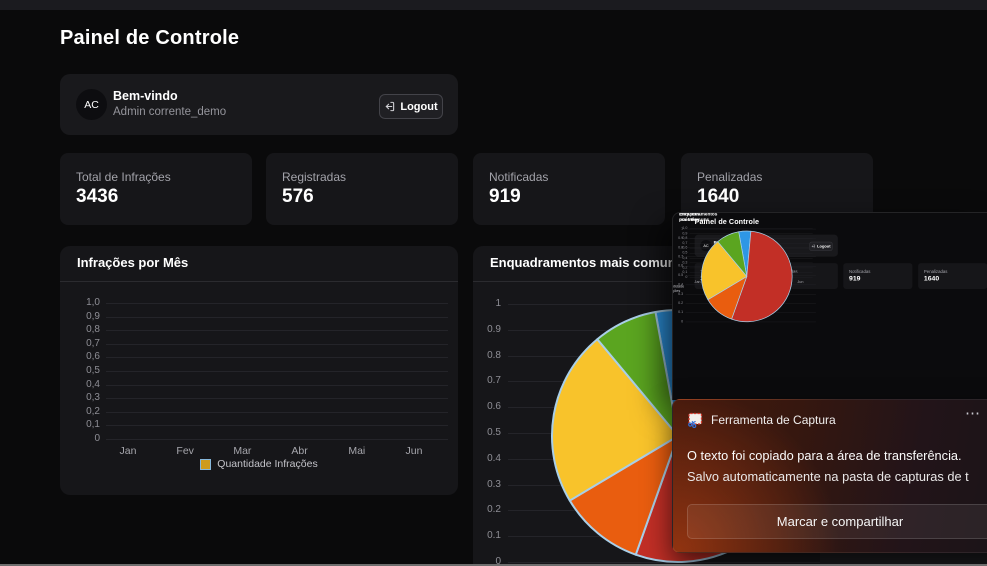 Image resolution: width=987 pixels, height=566 pixels. What do you see at coordinates (314, 177) in the screenshot?
I see `stat-label: Registradas` at bounding box center [314, 177].